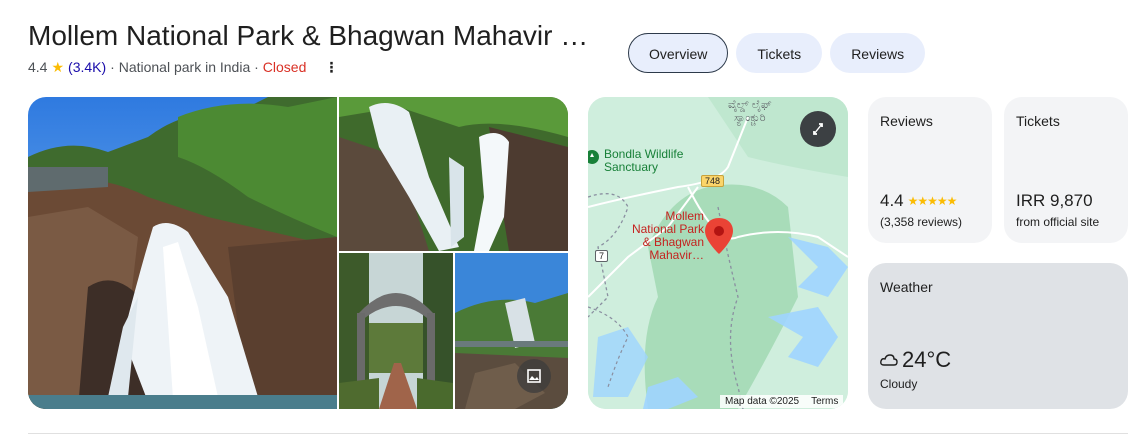 The height and width of the screenshot is (438, 1143). What do you see at coordinates (921, 222) in the screenshot?
I see `reviews-count: (3,358 reviews)` at bounding box center [921, 222].